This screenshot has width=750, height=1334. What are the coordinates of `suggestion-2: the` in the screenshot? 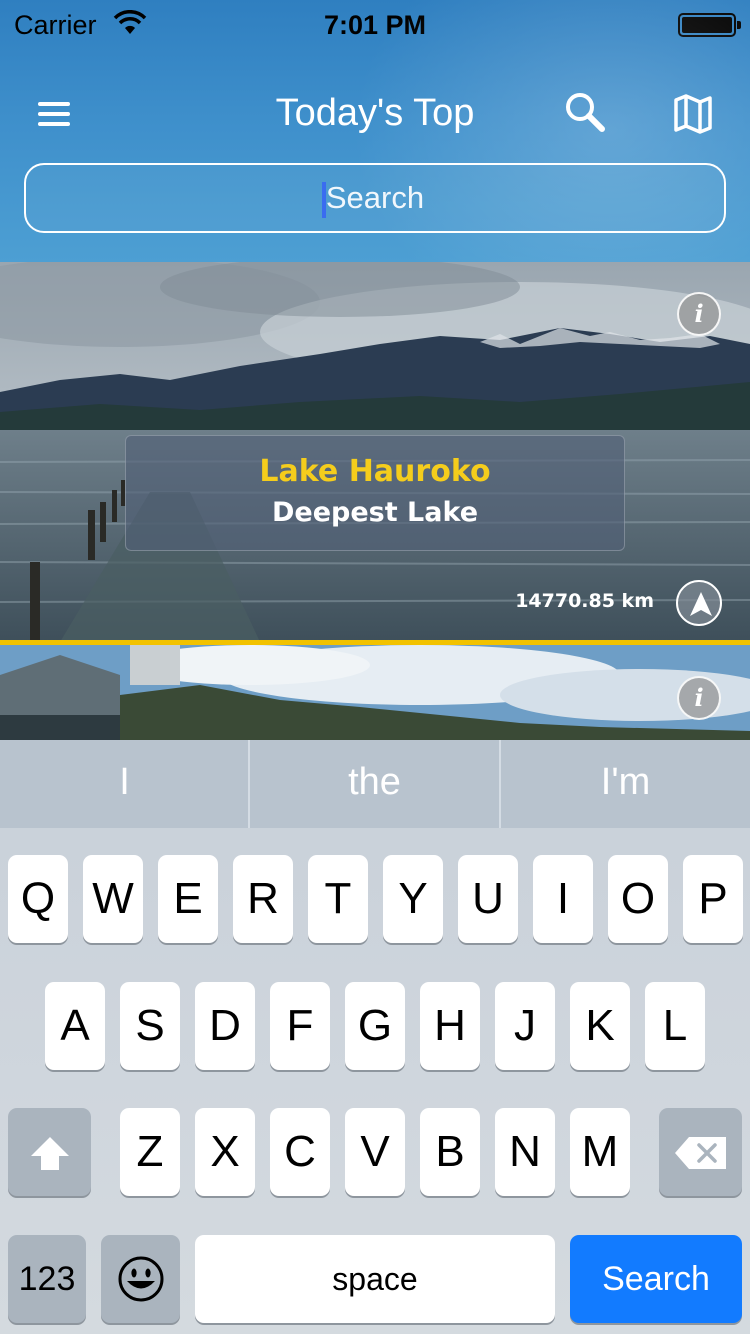 It's located at (374, 784).